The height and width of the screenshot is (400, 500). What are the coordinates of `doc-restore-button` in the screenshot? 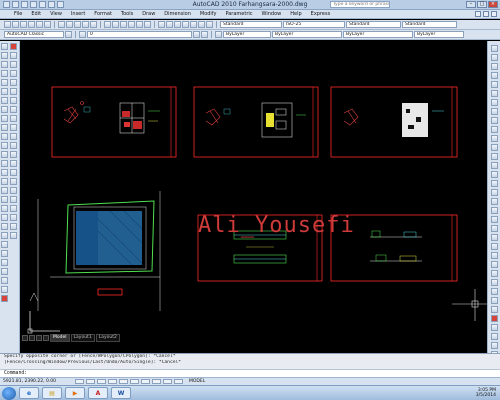 It's located at (486, 14).